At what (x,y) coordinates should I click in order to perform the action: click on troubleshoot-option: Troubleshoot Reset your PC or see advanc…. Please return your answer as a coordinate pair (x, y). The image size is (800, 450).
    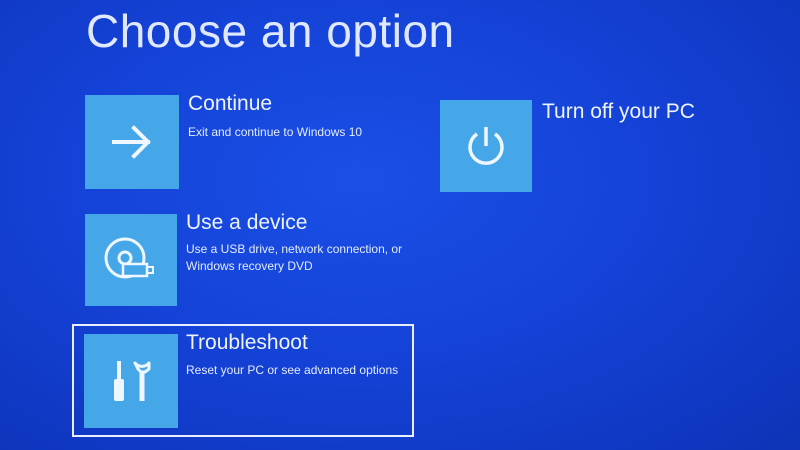
    Looking at the image, I should click on (243, 380).